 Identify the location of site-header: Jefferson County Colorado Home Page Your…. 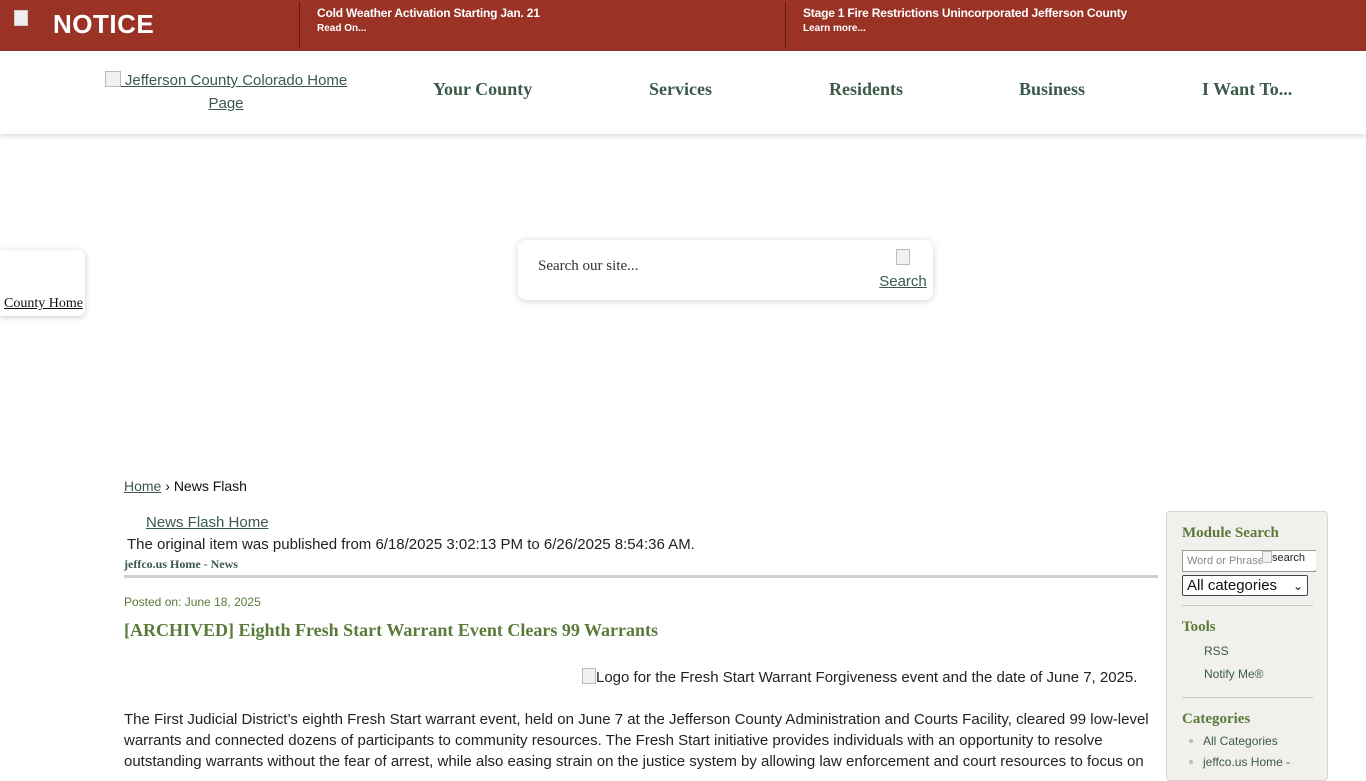
(683, 92).